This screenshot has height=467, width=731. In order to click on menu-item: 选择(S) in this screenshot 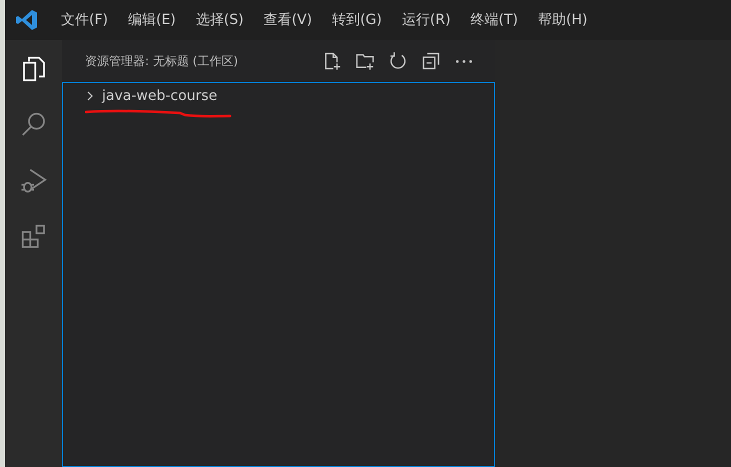, I will do `click(220, 20)`.